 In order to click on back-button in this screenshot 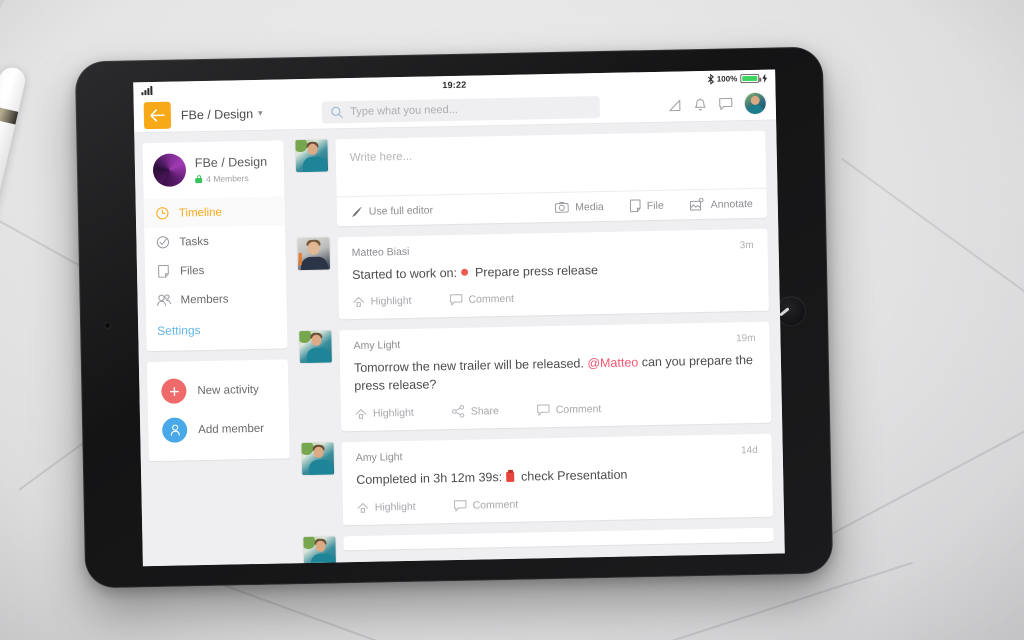, I will do `click(157, 115)`.